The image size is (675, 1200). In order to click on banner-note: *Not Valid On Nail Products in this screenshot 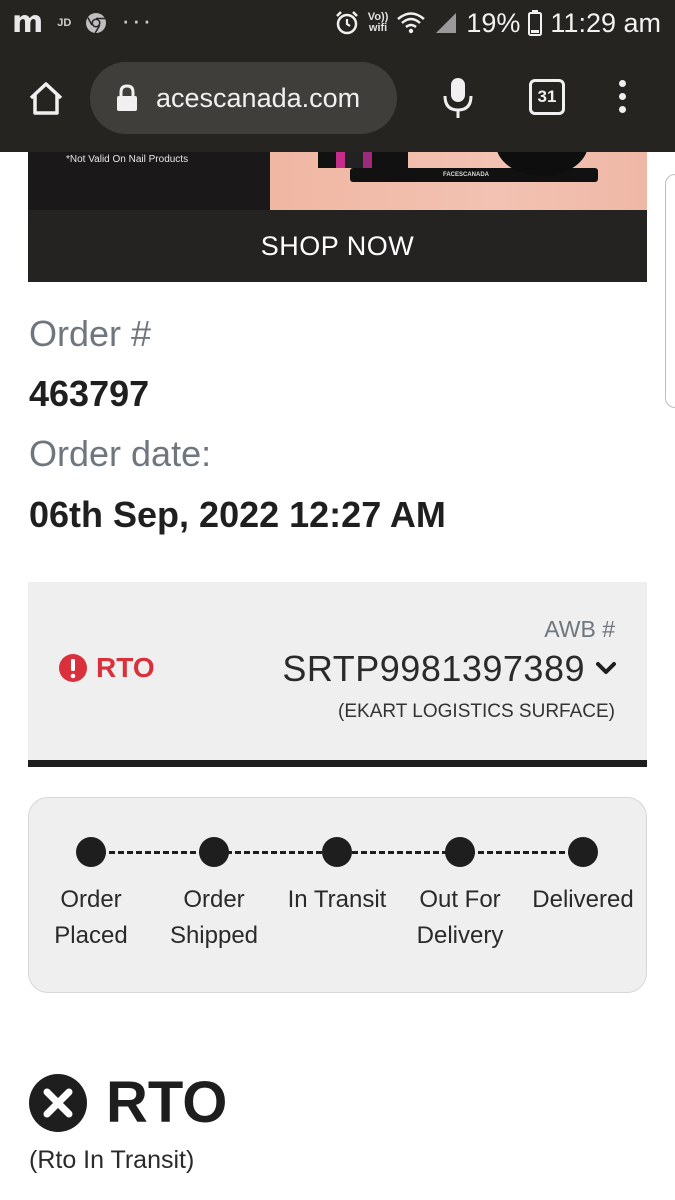, I will do `click(127, 159)`.